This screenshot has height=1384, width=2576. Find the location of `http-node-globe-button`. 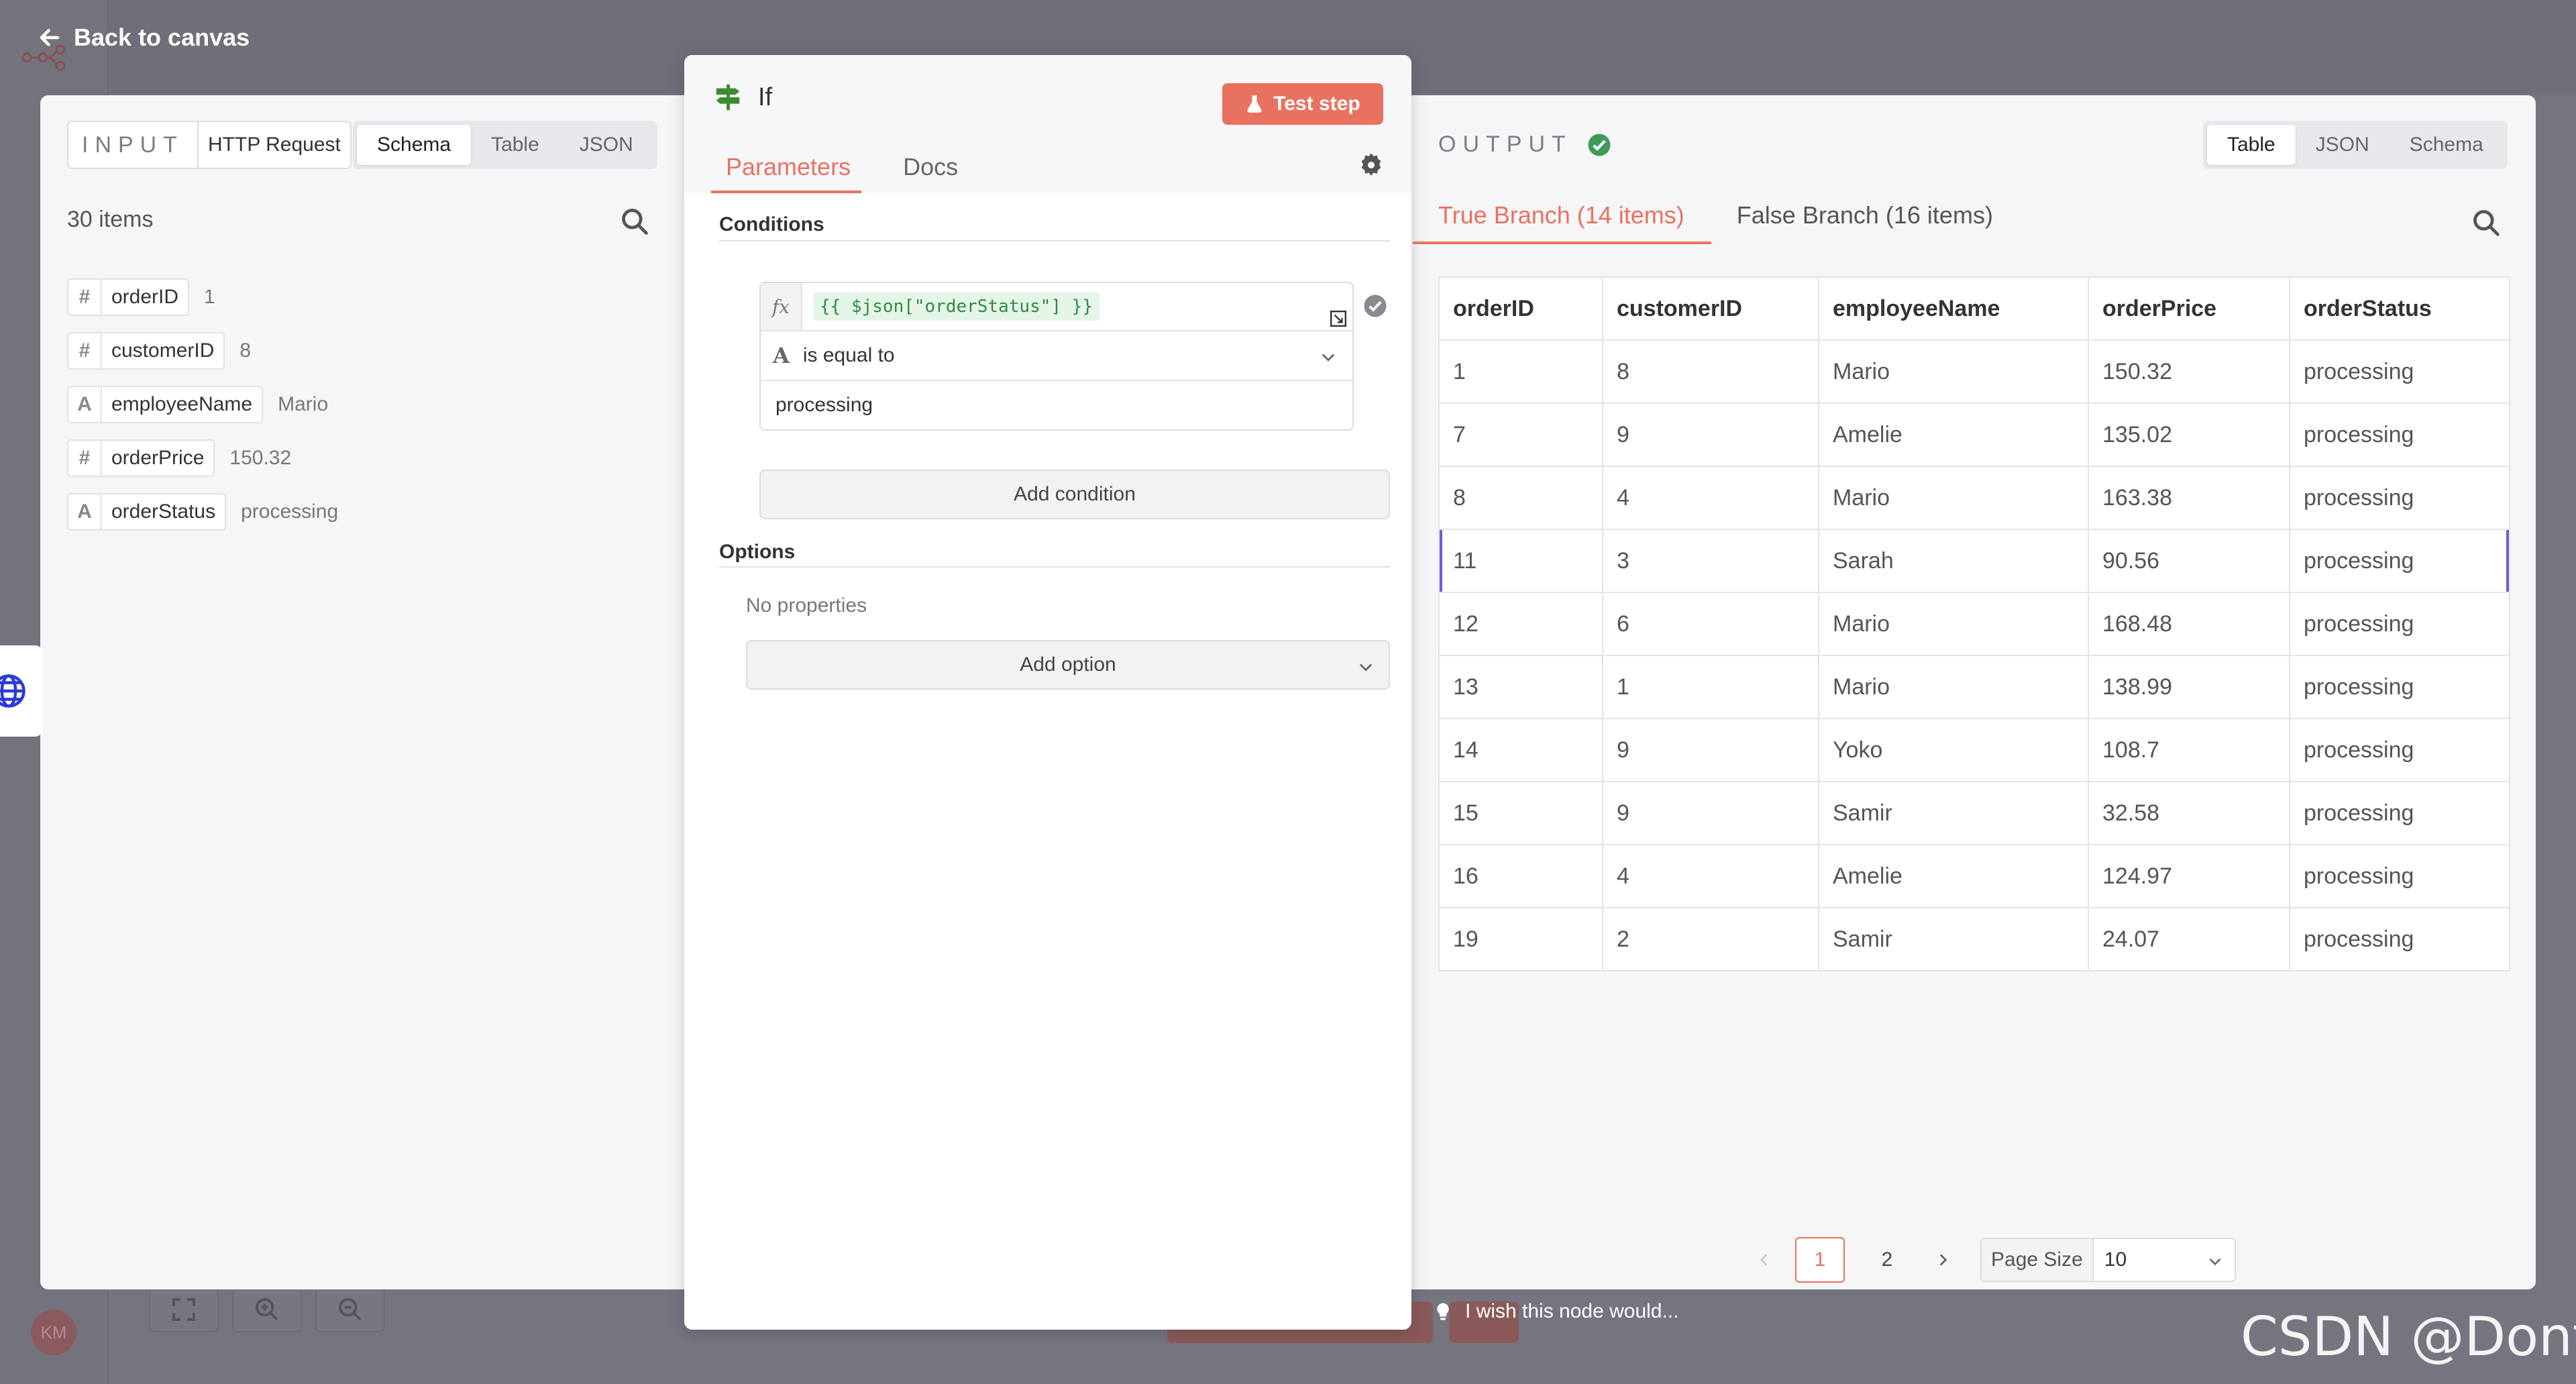

http-node-globe-button is located at coordinates (21, 691).